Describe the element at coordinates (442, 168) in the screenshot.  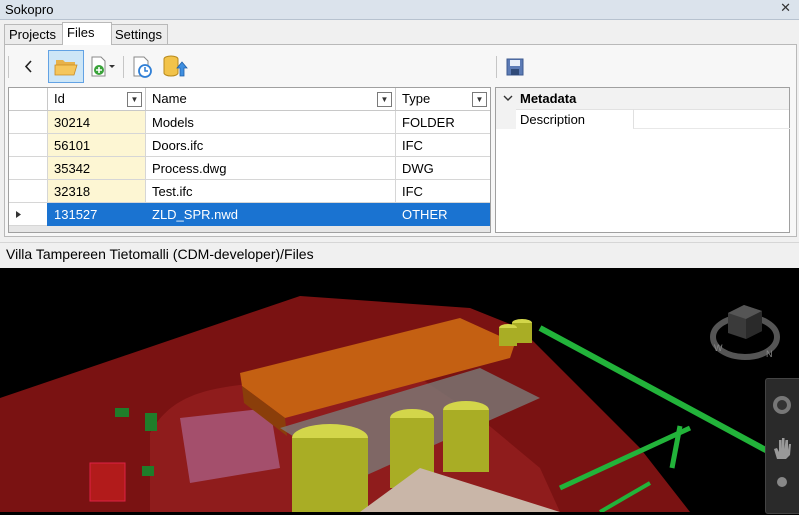
I see `cell-type: DWG` at that location.